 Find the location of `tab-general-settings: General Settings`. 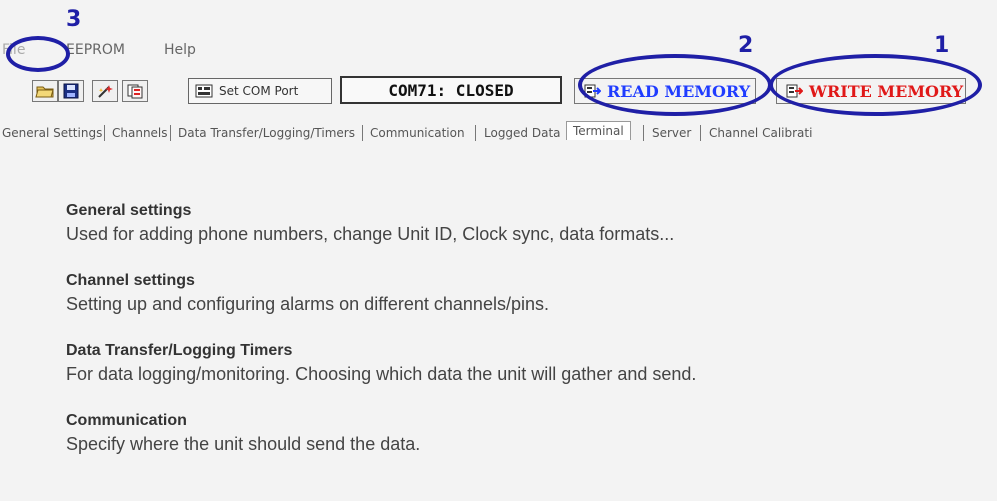

tab-general-settings: General Settings is located at coordinates (52, 133).